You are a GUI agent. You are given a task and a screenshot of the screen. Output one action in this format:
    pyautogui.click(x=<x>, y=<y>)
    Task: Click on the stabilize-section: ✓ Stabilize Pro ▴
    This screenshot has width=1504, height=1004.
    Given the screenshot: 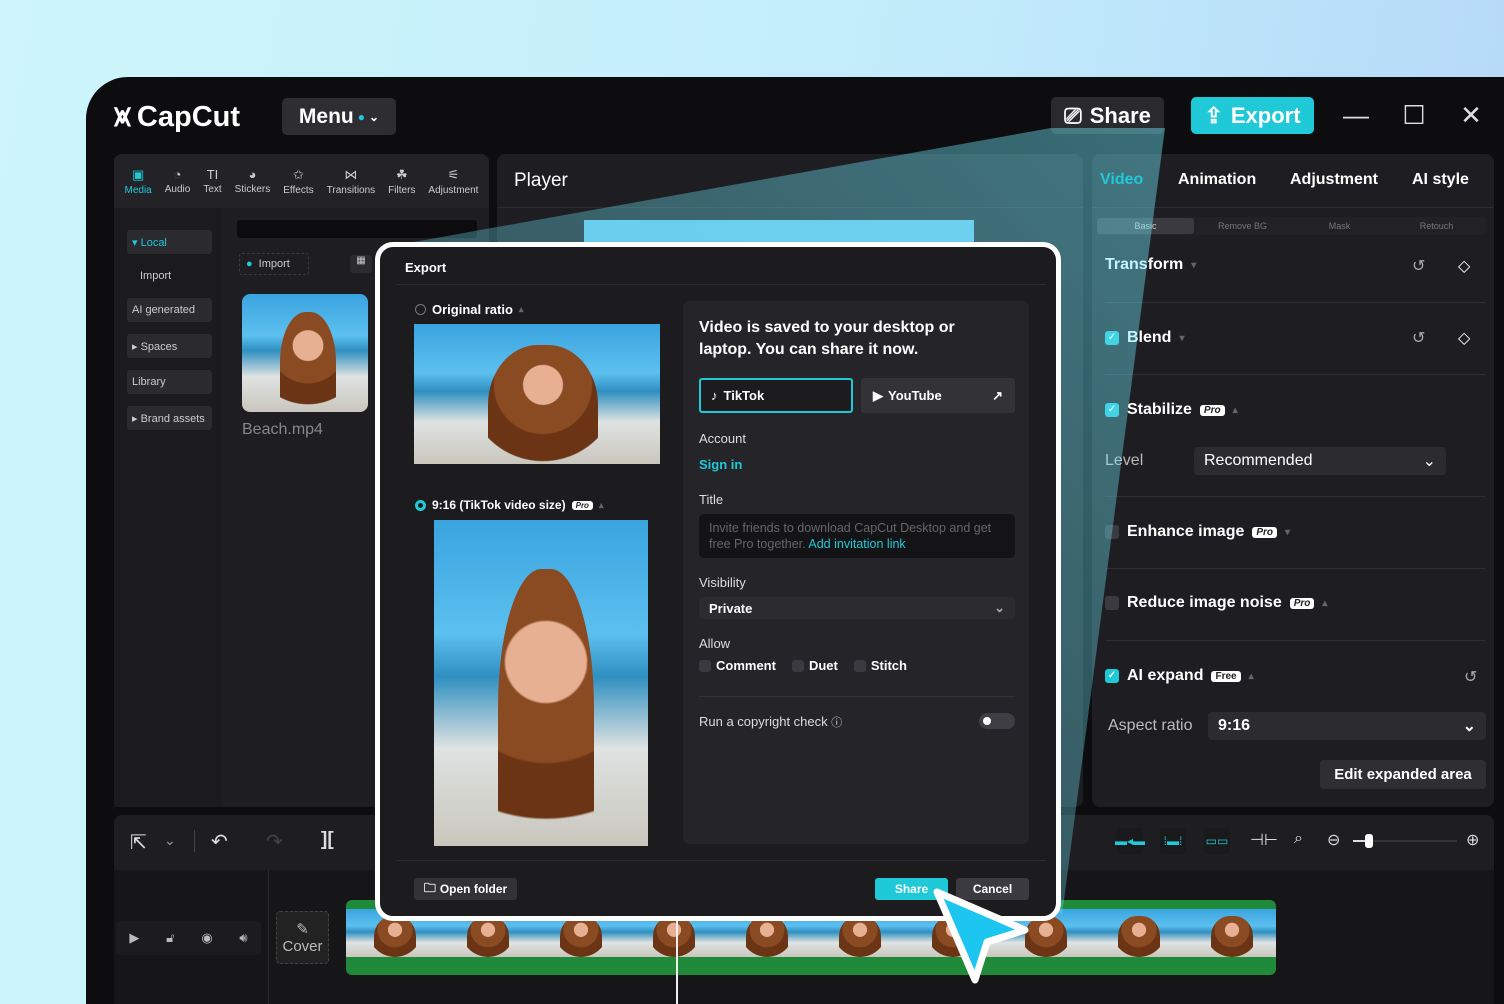 What is the action you would take?
    pyautogui.click(x=1171, y=410)
    